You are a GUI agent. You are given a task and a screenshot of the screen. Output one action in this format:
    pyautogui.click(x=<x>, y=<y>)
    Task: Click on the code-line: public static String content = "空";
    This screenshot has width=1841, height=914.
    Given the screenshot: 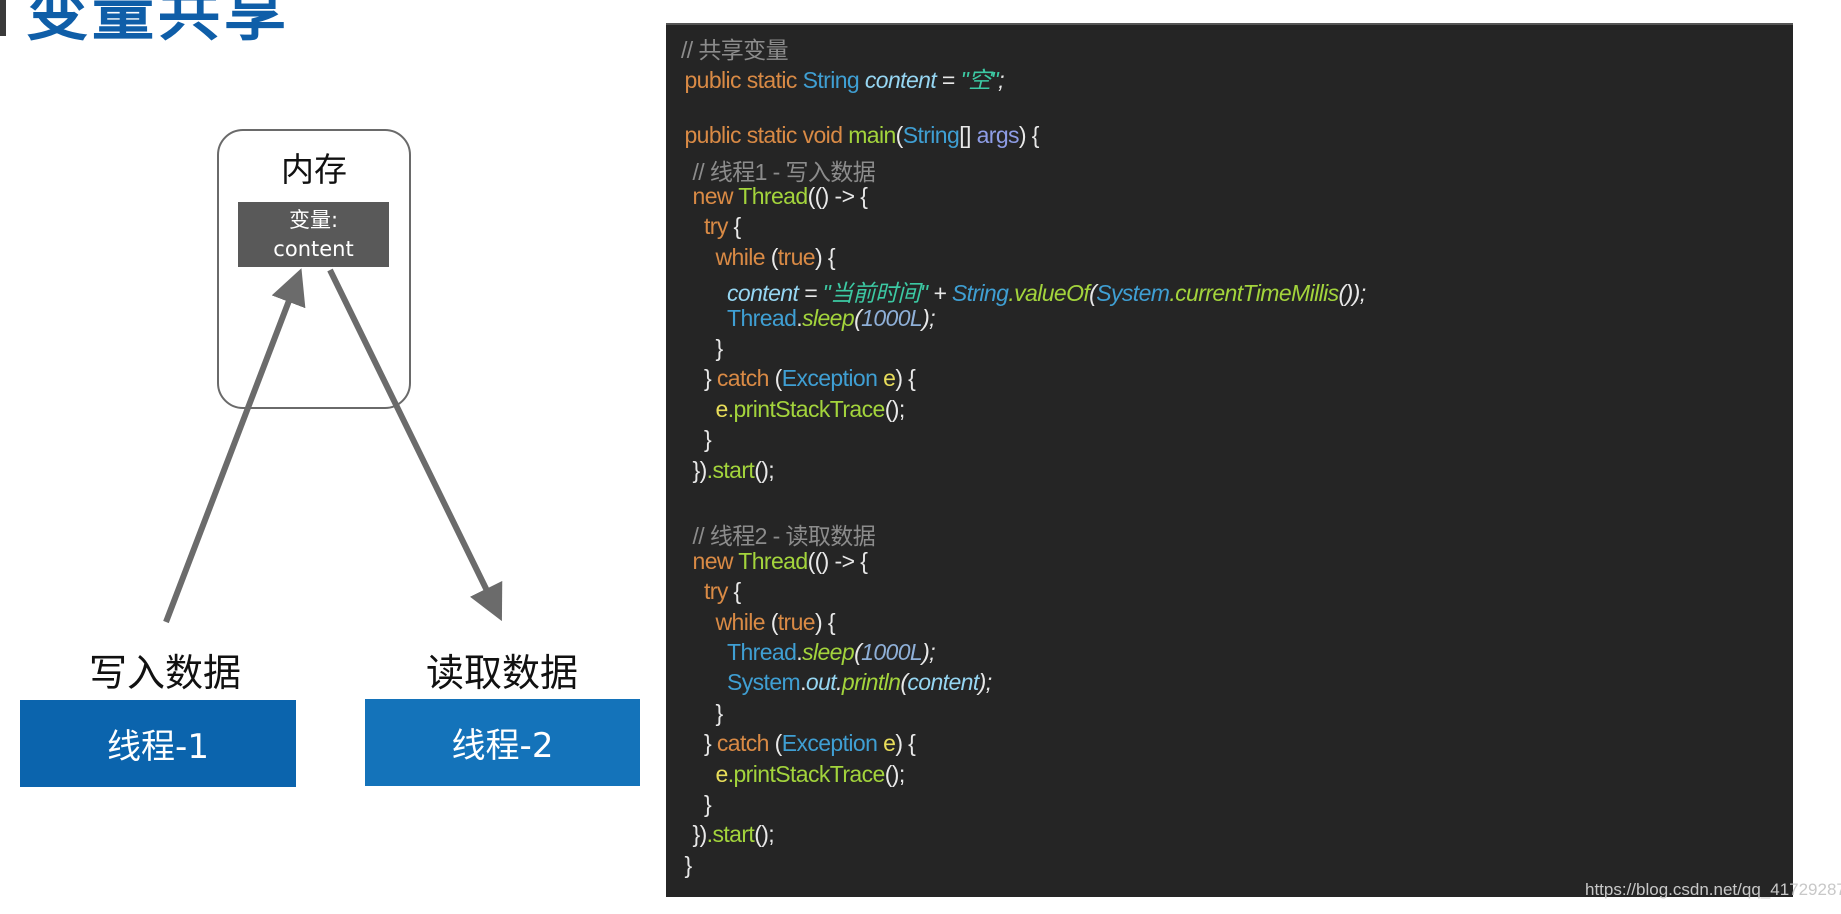 What is the action you would take?
    pyautogui.click(x=844, y=77)
    